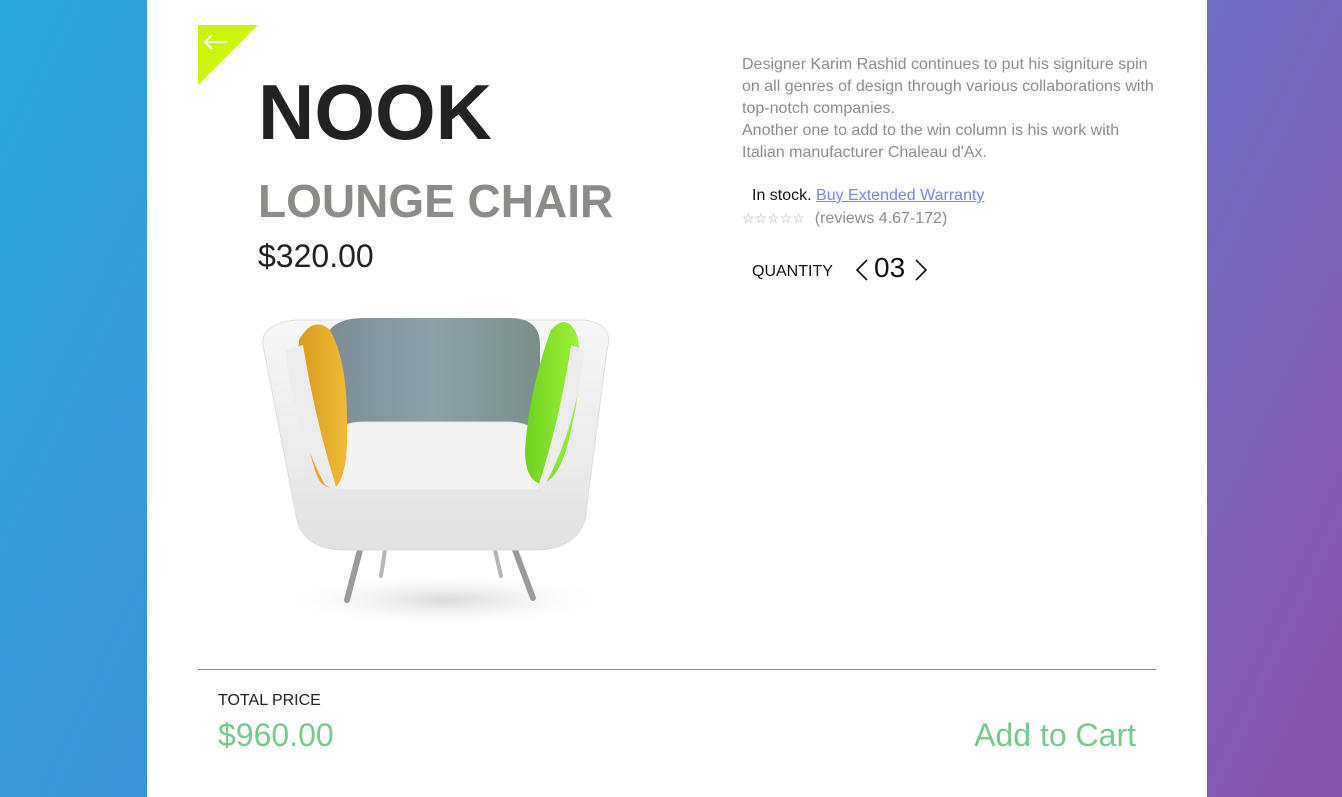  I want to click on back-button, so click(228, 55).